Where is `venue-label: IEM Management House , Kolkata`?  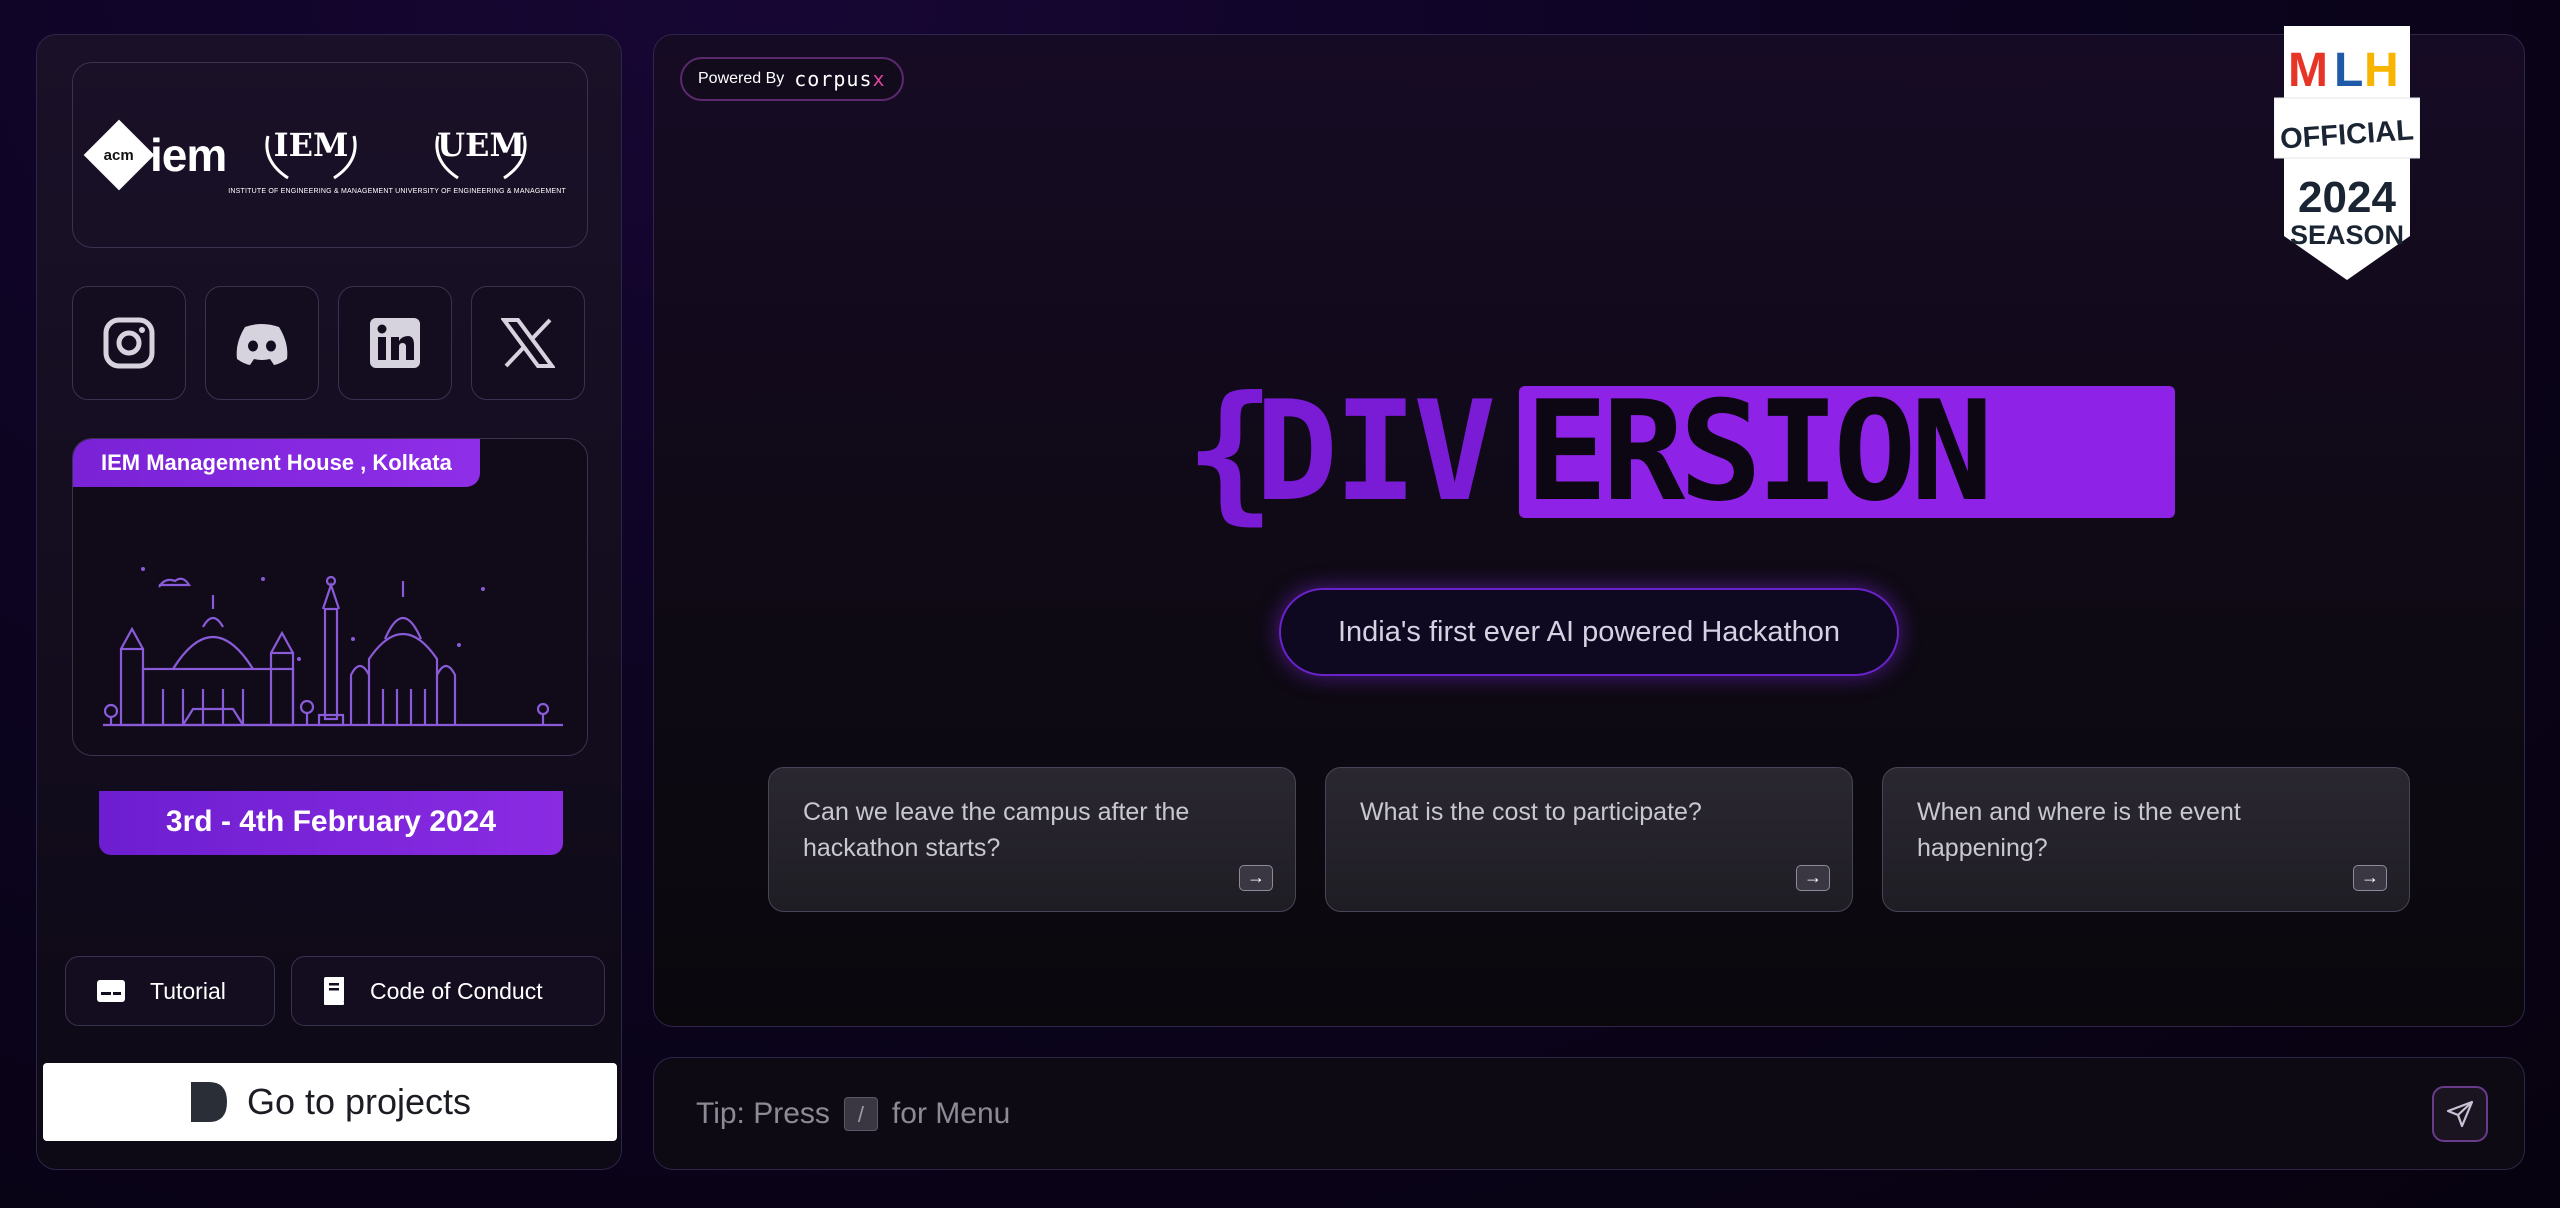 venue-label: IEM Management House , Kolkata is located at coordinates (276, 463).